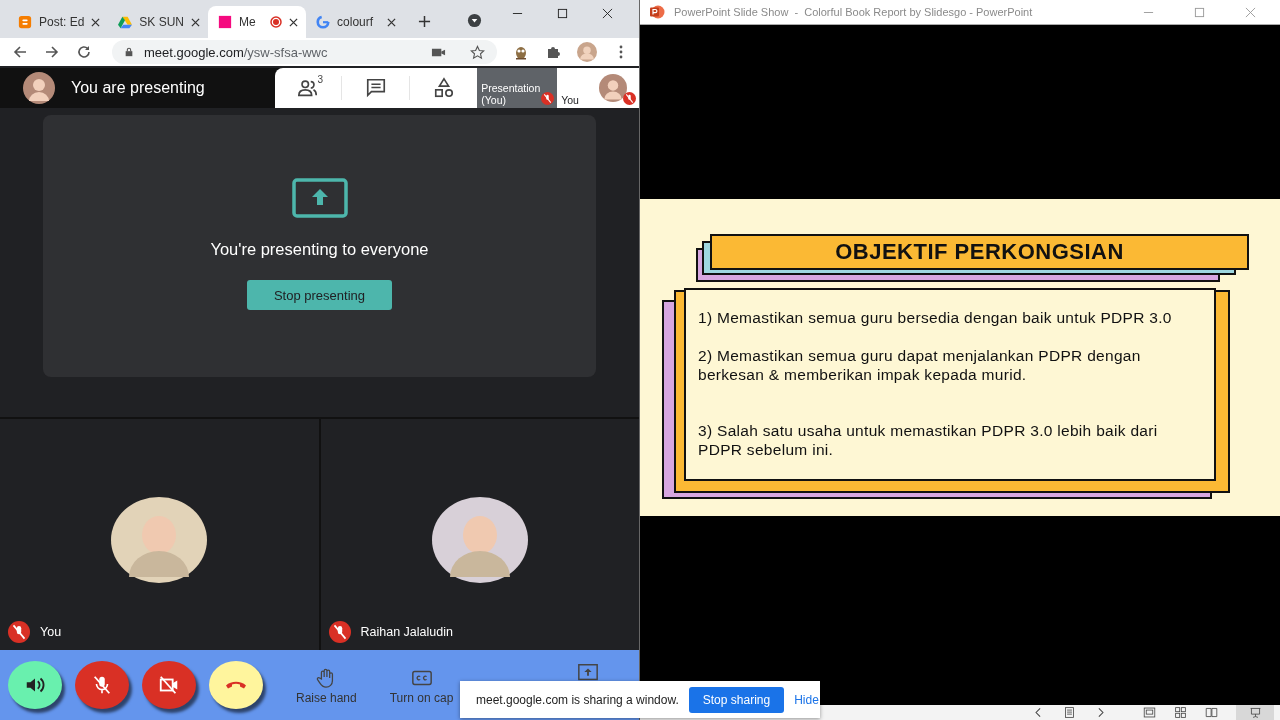  What do you see at coordinates (421, 686) in the screenshot?
I see `captions-button: Turn on cap` at bounding box center [421, 686].